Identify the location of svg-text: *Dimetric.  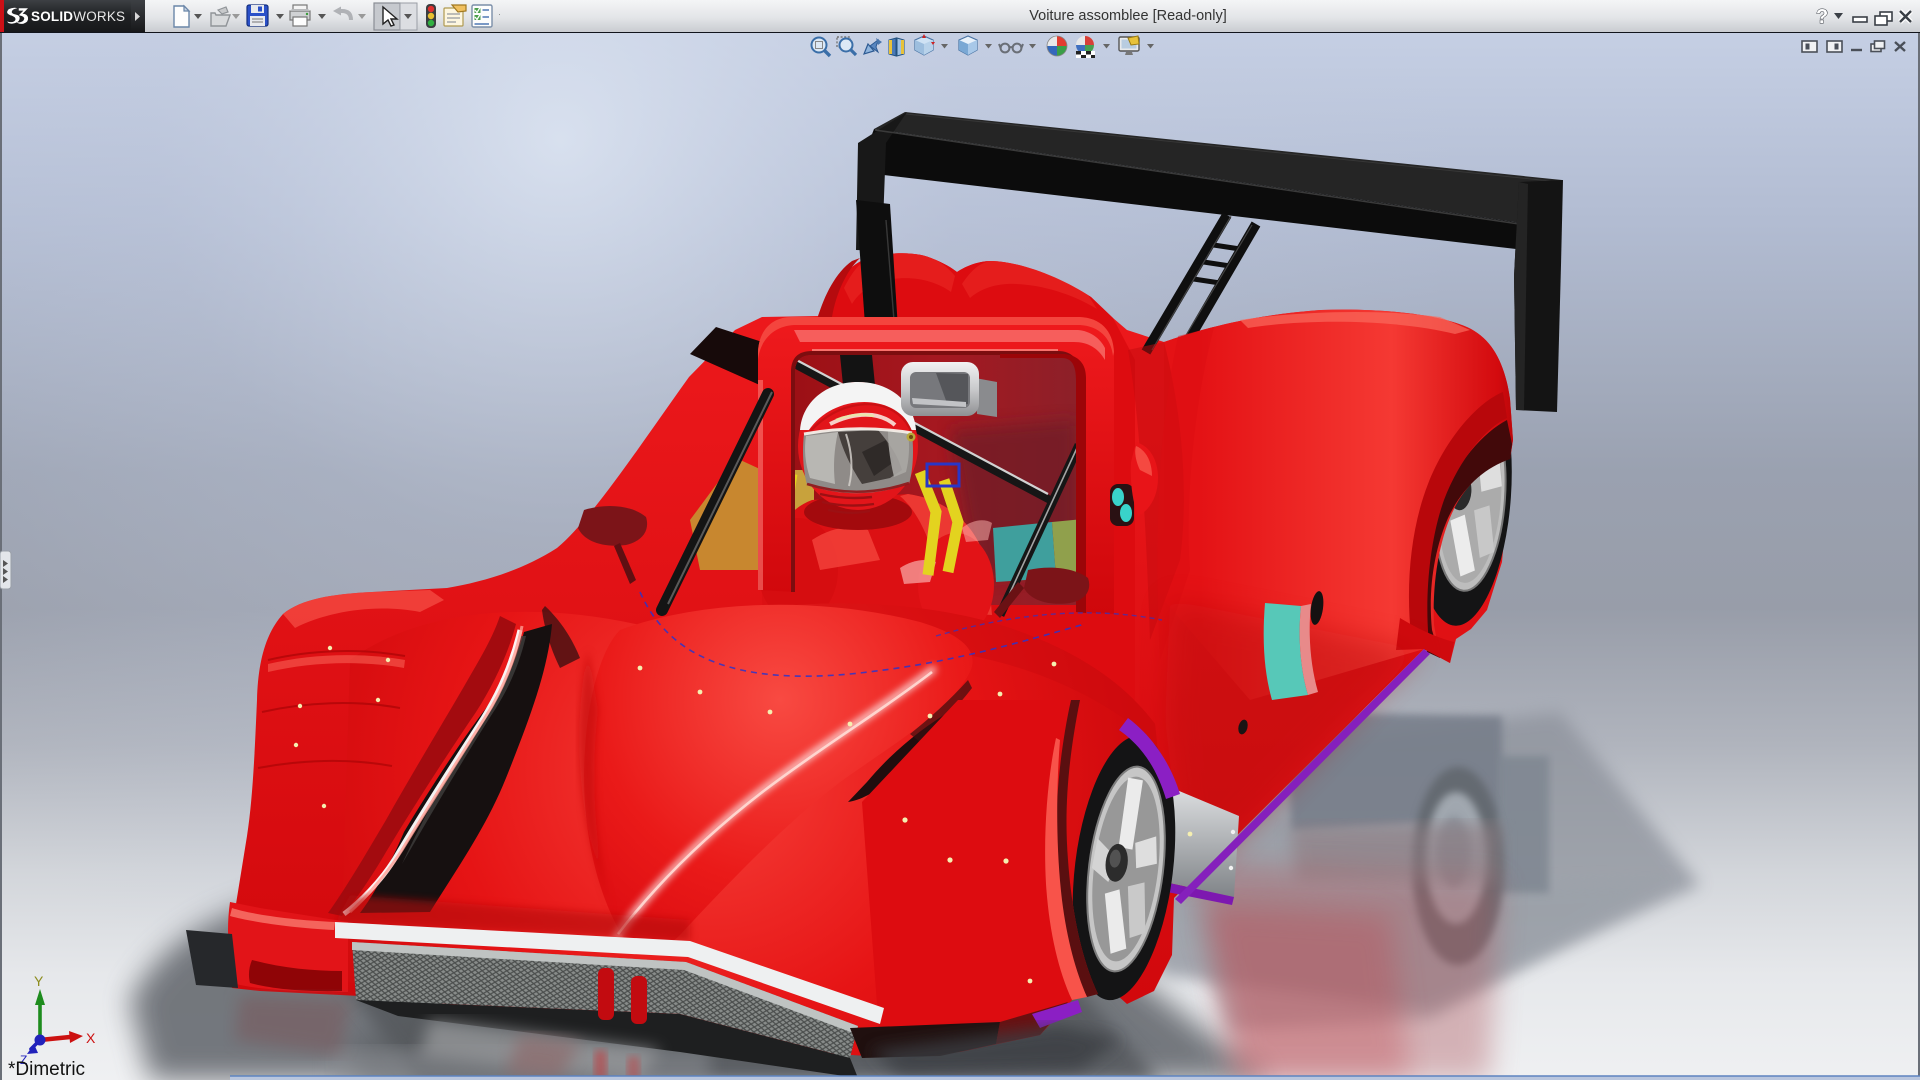
(46, 1069).